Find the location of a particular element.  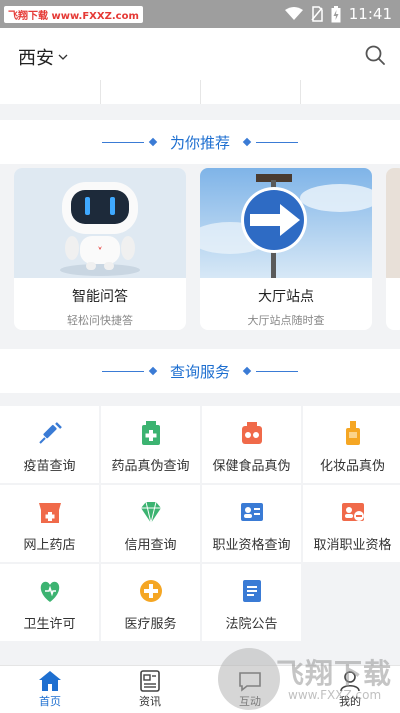

service-label: 卫生许可 is located at coordinates (49, 624).